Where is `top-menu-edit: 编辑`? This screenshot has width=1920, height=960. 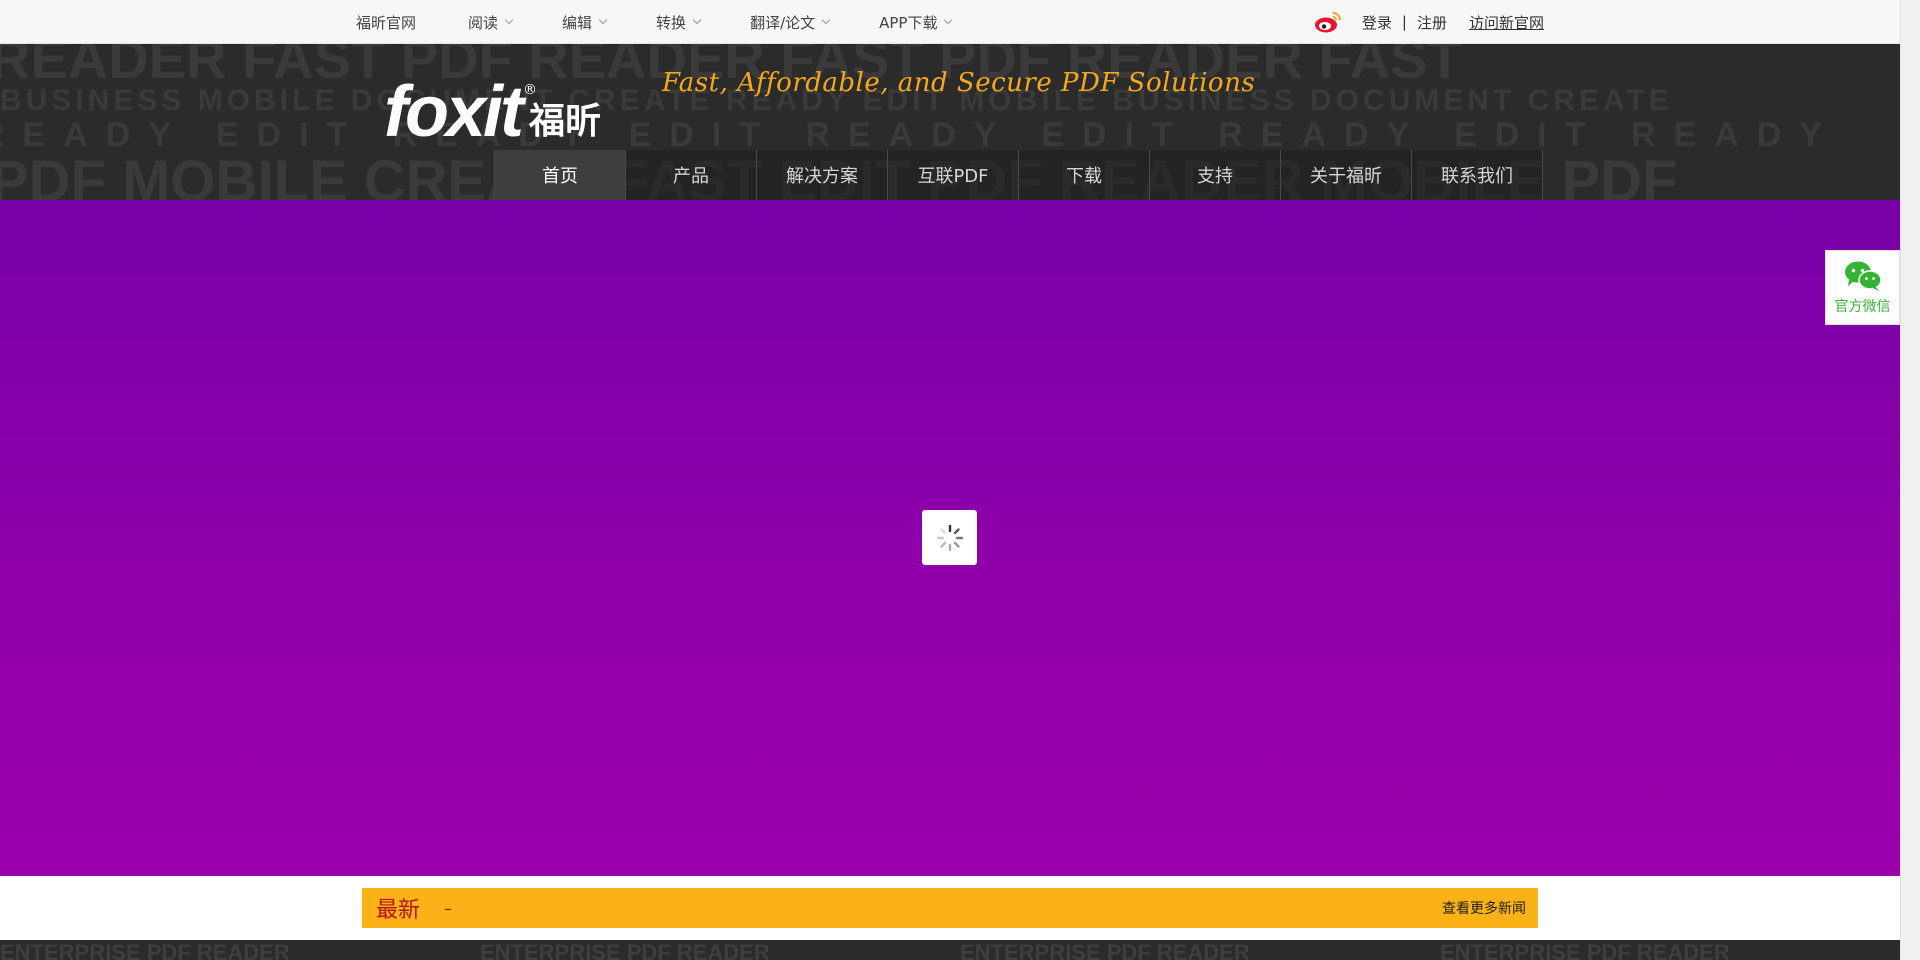 top-menu-edit: 编辑 is located at coordinates (585, 22).